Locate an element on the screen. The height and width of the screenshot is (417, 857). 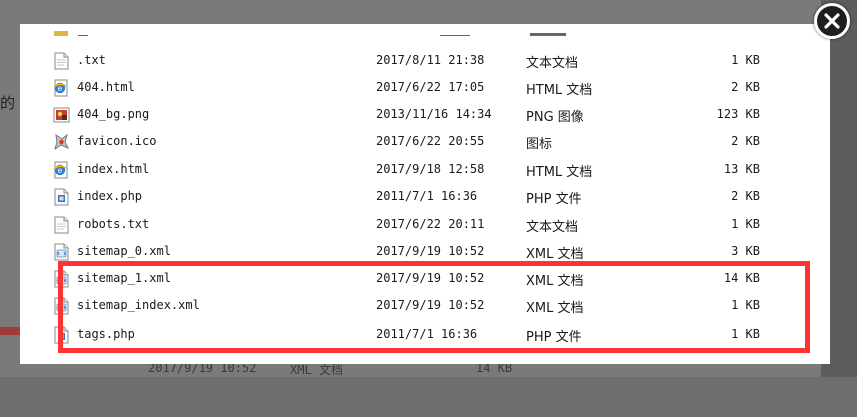
file-date: 2017/8/11 21:38 is located at coordinates (430, 60).